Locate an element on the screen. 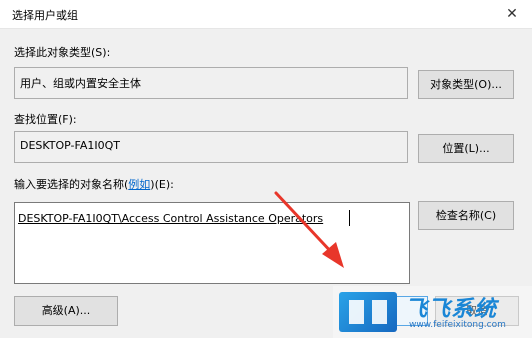 The image size is (532, 338). watermark-url: www.feifeixitong.com is located at coordinates (457, 325).